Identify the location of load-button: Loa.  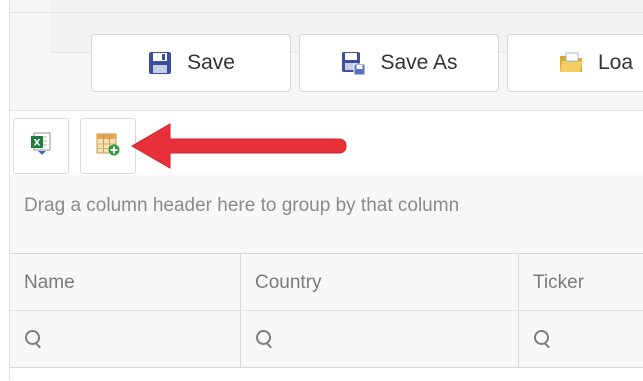
(575, 63).